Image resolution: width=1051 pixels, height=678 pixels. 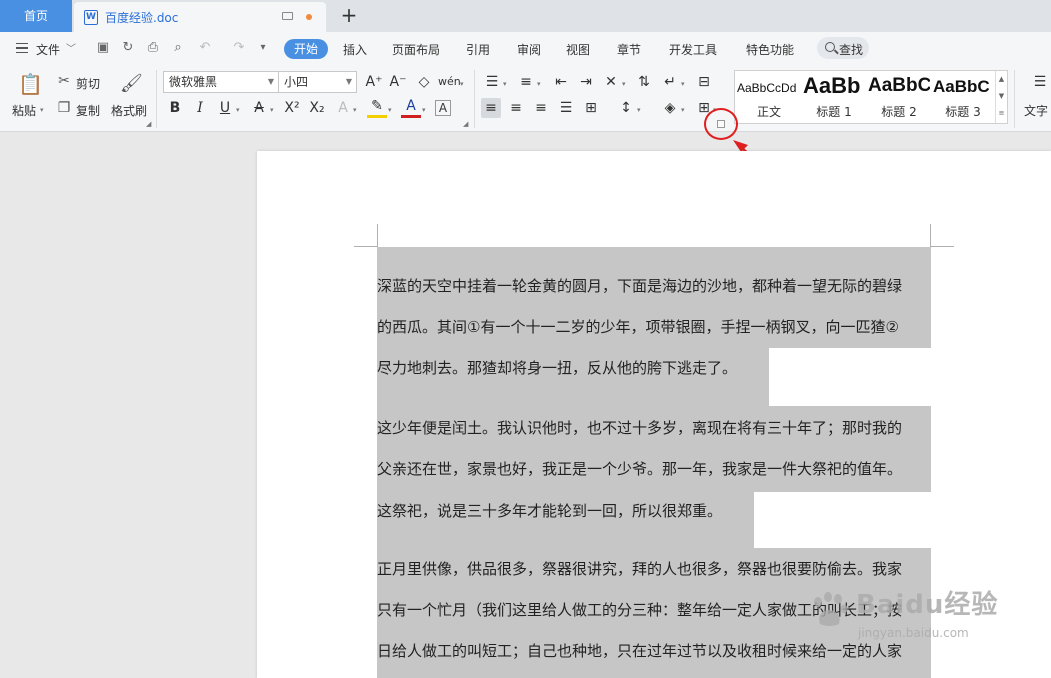 What do you see at coordinates (830, 47) in the screenshot?
I see `search-icon` at bounding box center [830, 47].